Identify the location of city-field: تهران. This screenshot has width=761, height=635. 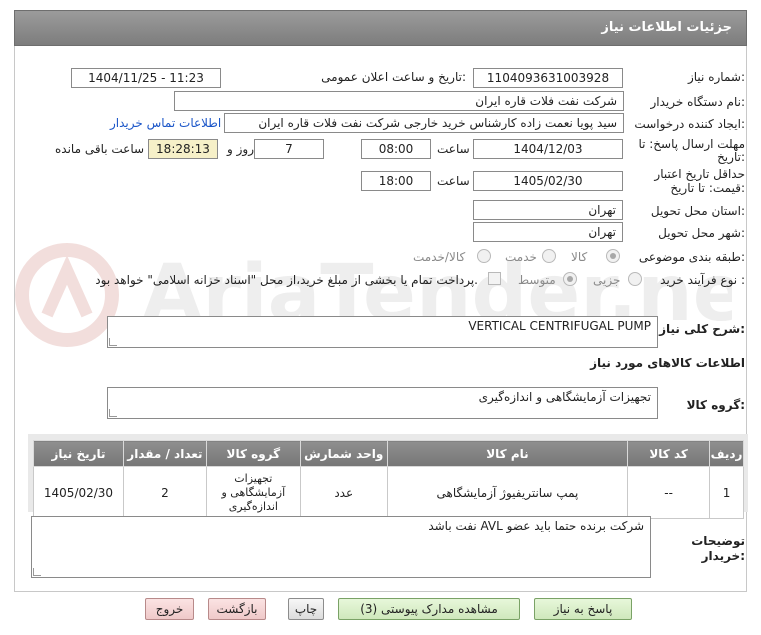
(548, 232).